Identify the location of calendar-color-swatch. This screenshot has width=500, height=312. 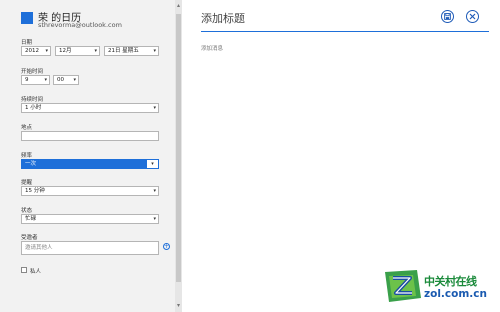
(27, 18).